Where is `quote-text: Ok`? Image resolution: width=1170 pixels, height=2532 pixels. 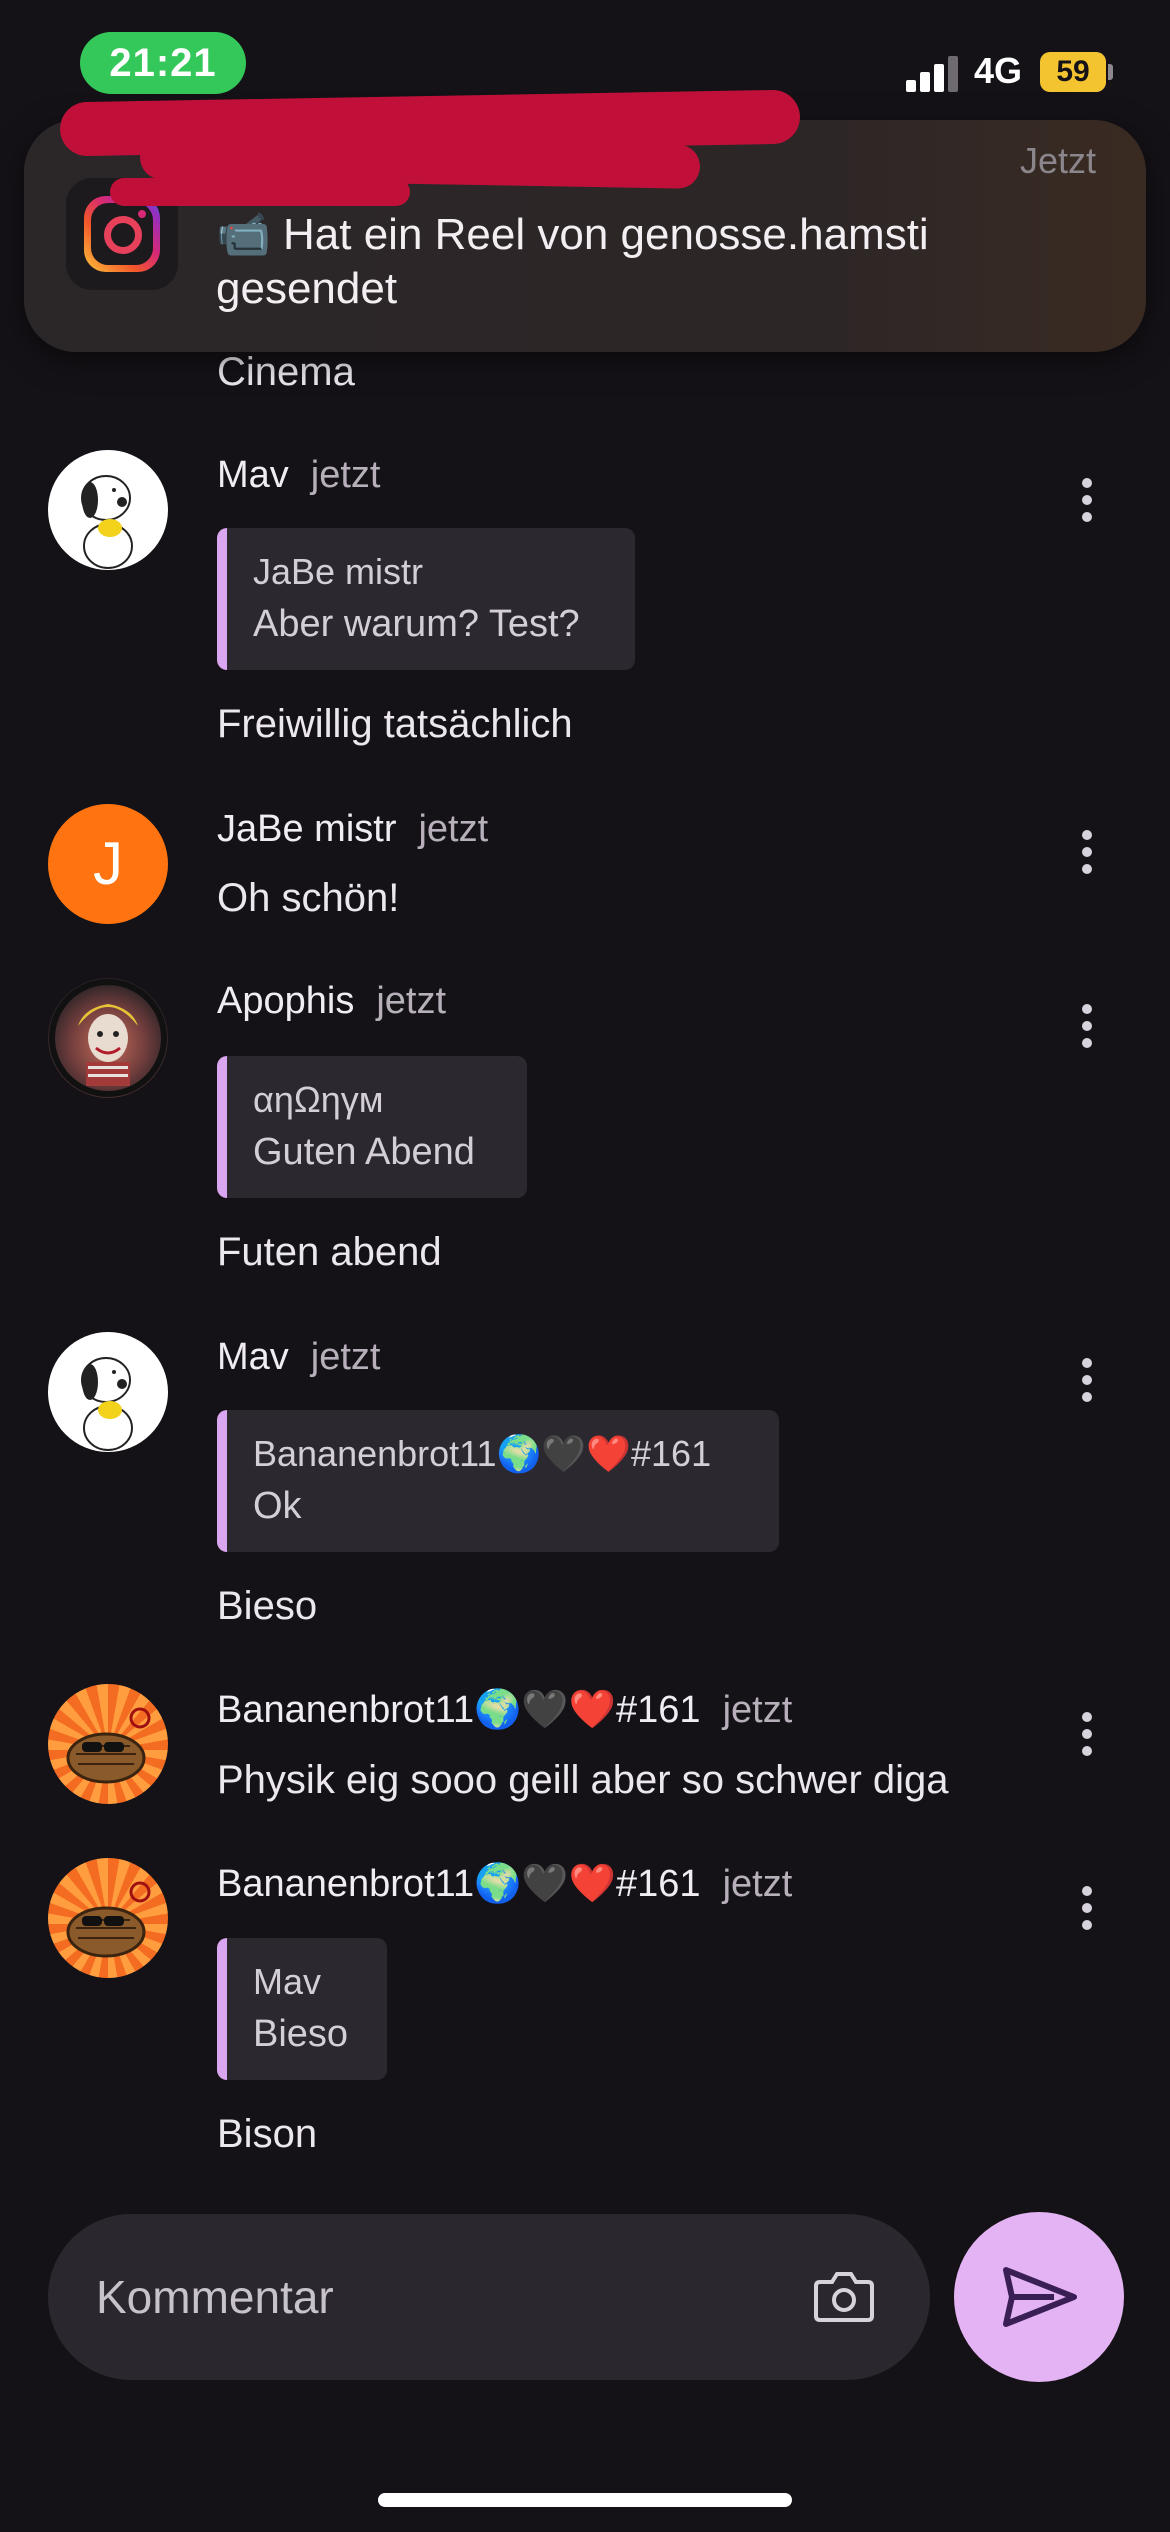
quote-text: Ok is located at coordinates (277, 1506).